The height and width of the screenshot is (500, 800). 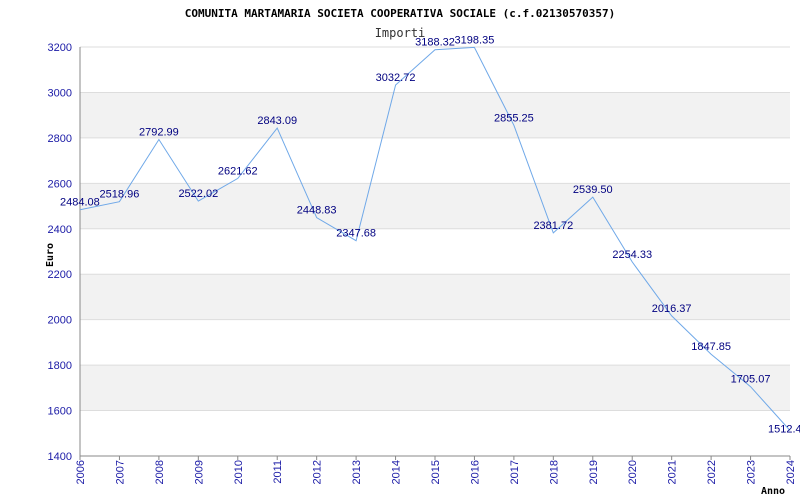 What do you see at coordinates (81, 472) in the screenshot?
I see `x-tick-label: 2006` at bounding box center [81, 472].